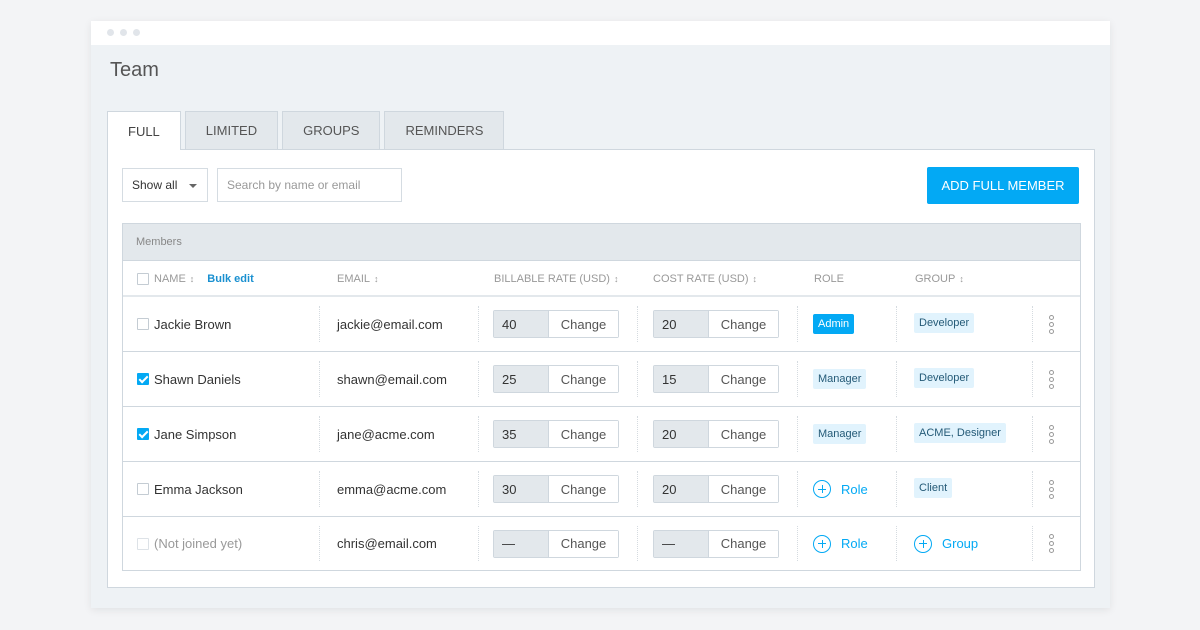 The width and height of the screenshot is (1200, 630). Describe the element at coordinates (390, 324) in the screenshot. I see `member-email: jackie@email.com` at that location.